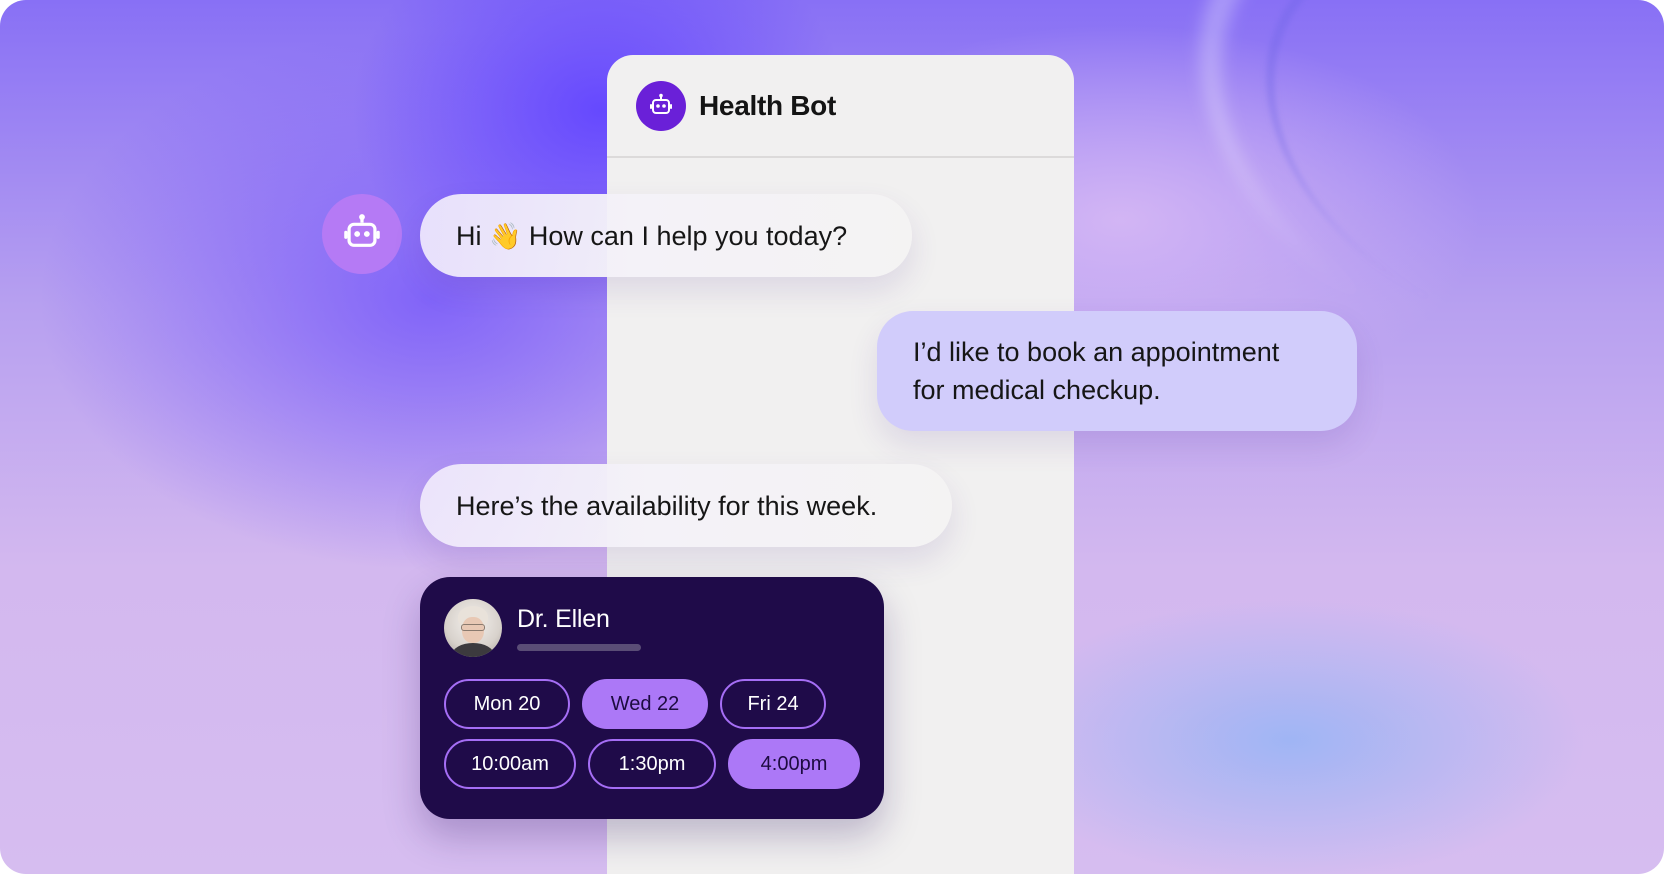 The height and width of the screenshot is (874, 1664). What do you see at coordinates (579, 647) in the screenshot?
I see `doctor-subtitle-placeholder` at bounding box center [579, 647].